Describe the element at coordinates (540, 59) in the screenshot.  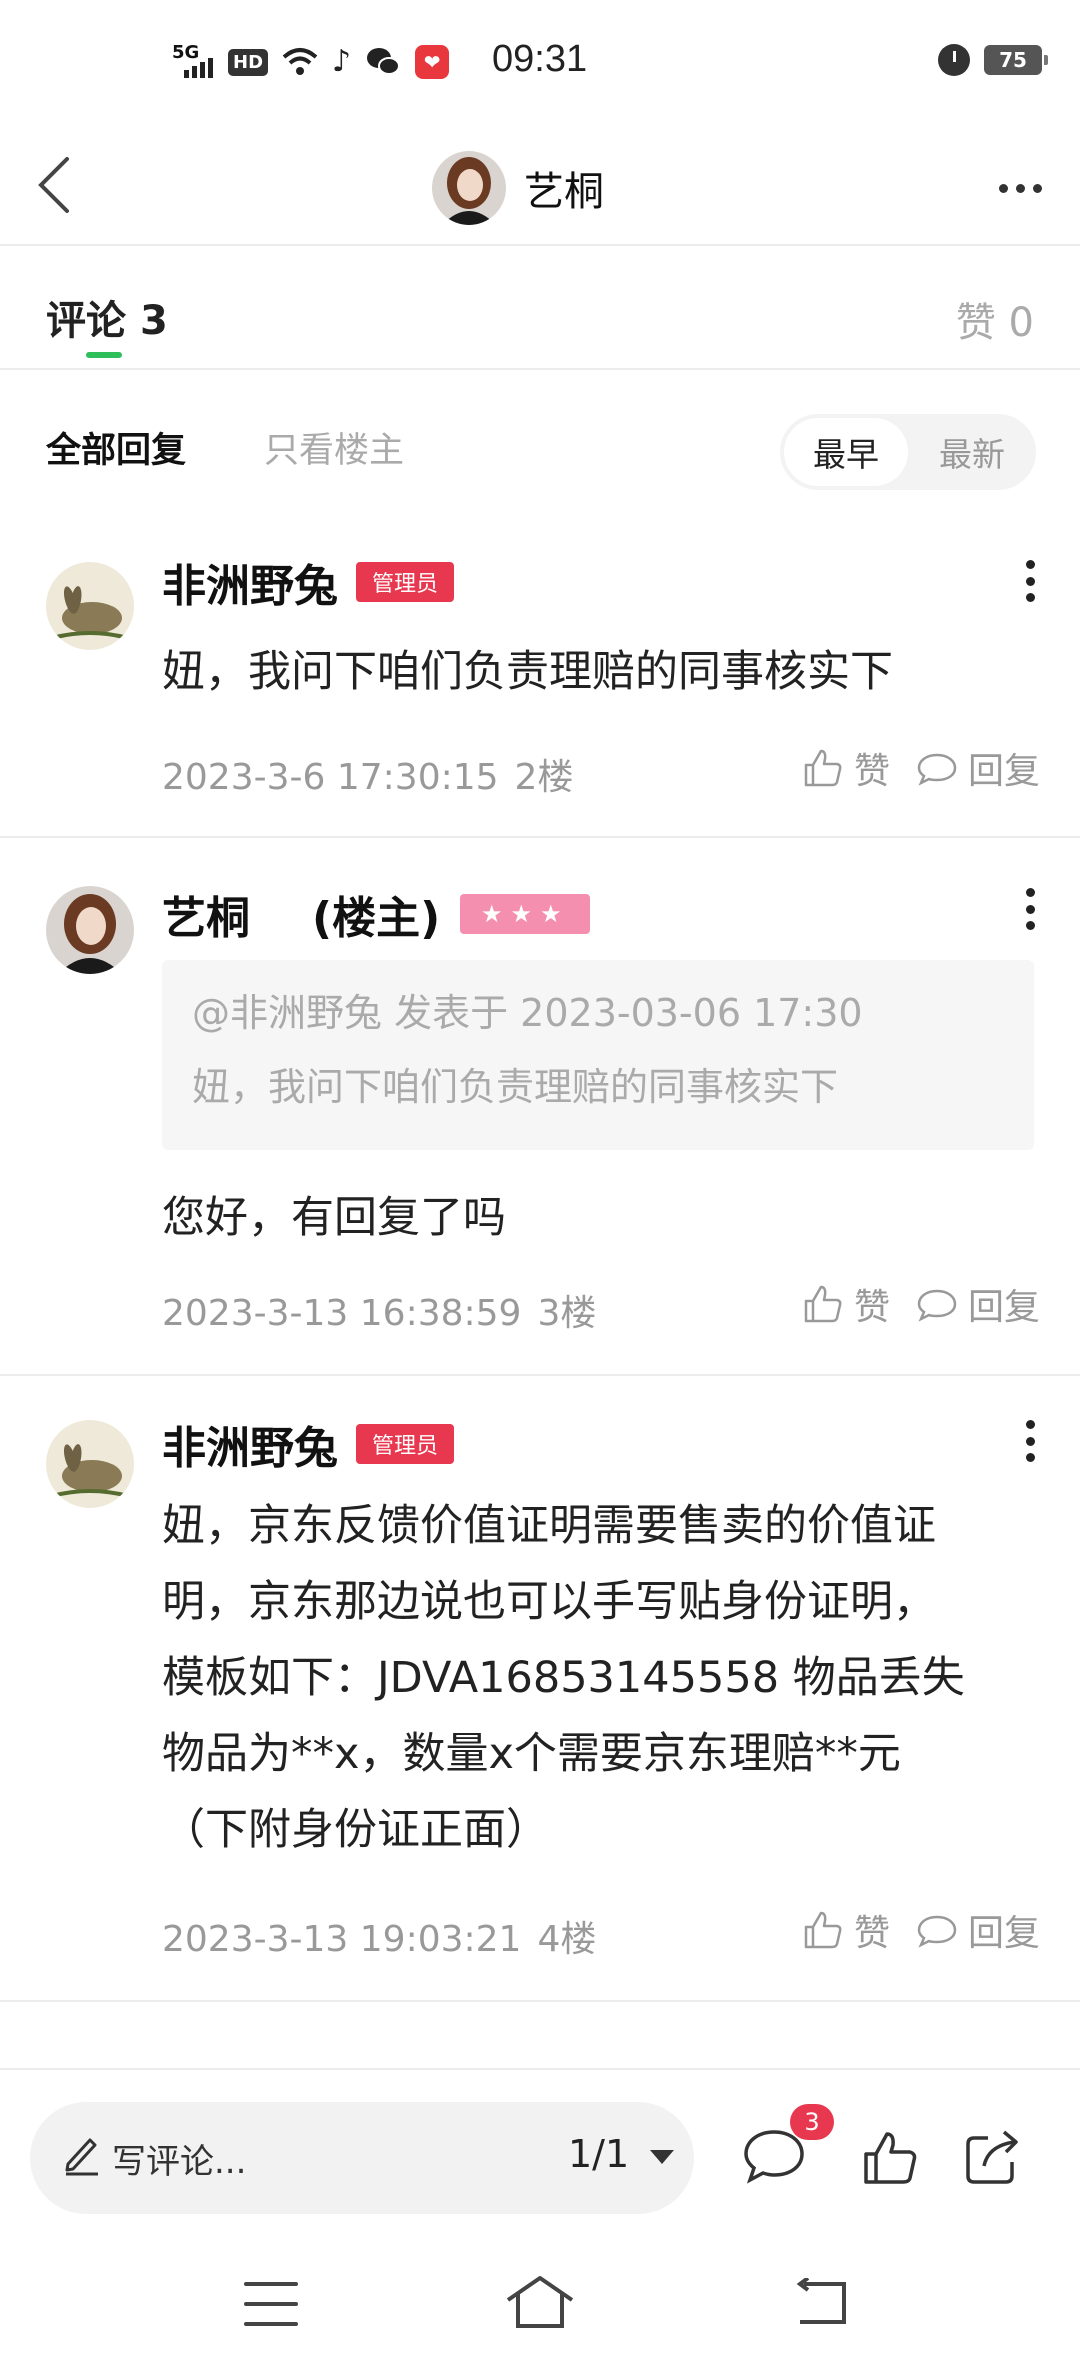
I see `status-time: 09:31` at that location.